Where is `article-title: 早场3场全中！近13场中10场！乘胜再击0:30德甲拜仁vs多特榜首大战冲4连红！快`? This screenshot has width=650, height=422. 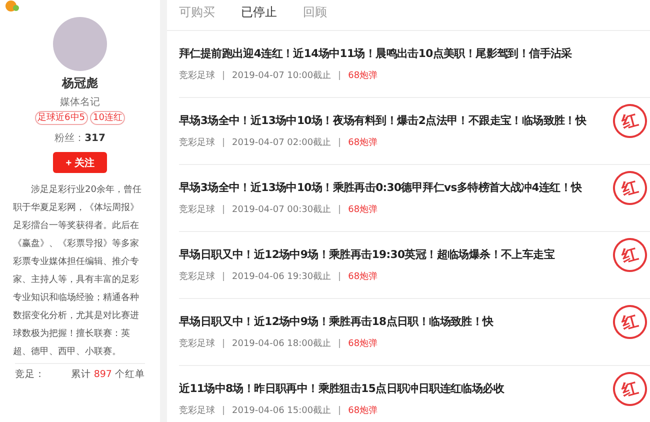 article-title: 早场3场全中！近13场中10场！乘胜再击0:30德甲拜仁vs多特榜首大战冲4连红！快 is located at coordinates (380, 188).